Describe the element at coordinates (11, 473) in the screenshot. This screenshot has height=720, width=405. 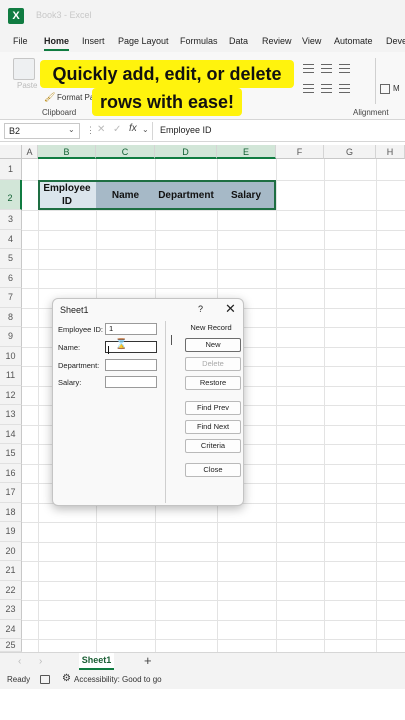
I see `row-header-16: 16` at that location.